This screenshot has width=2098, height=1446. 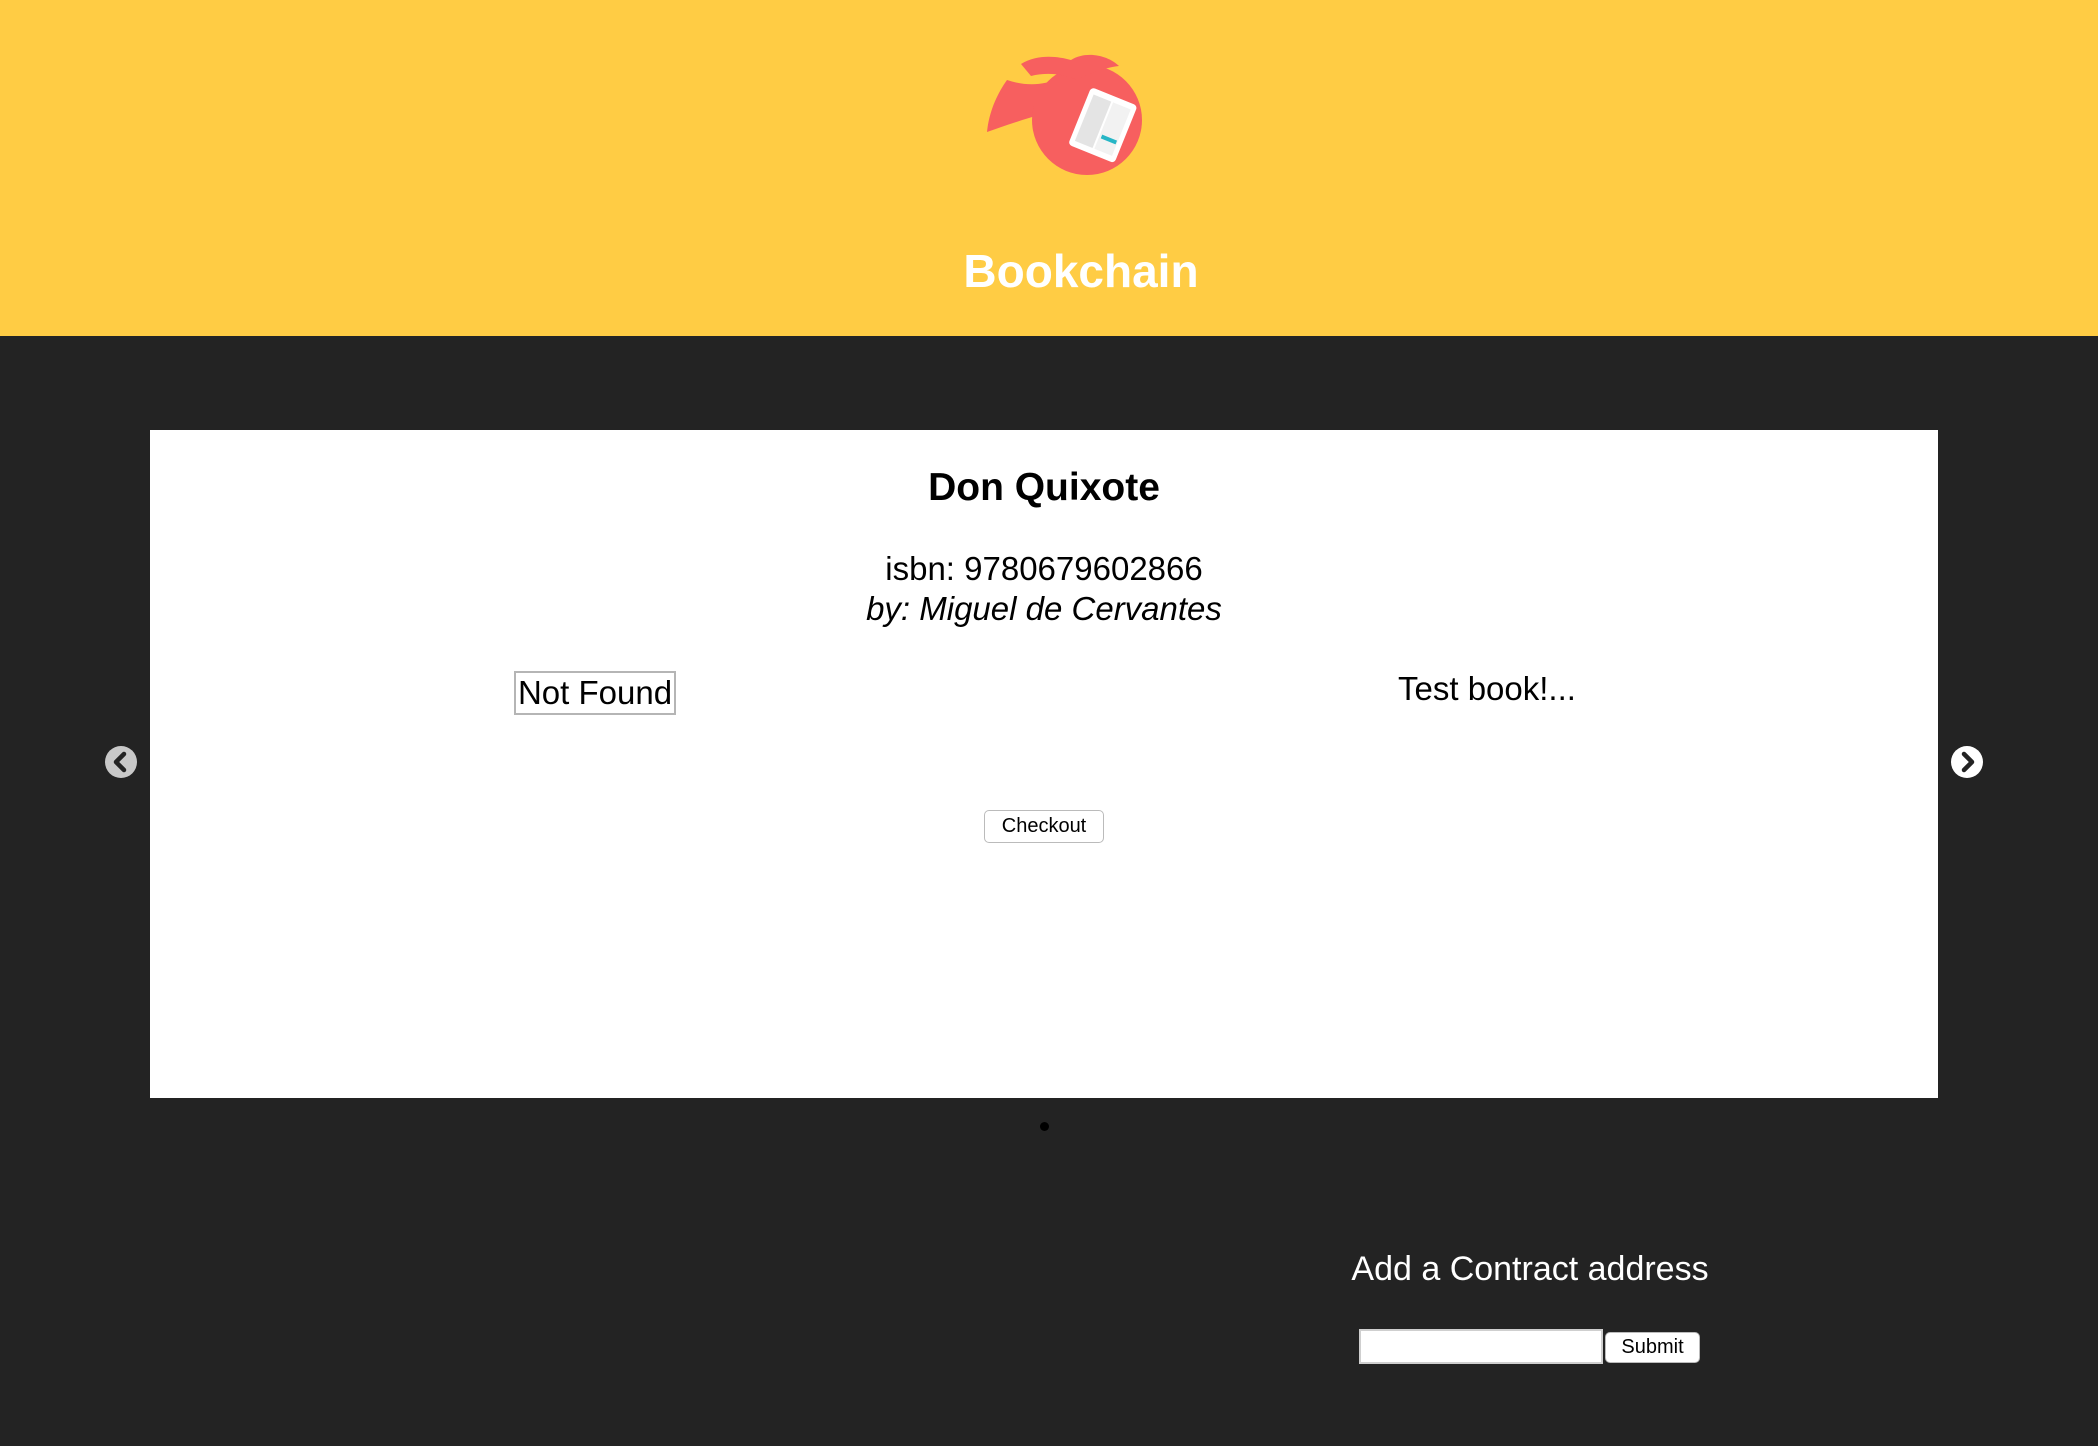 I want to click on checkout-button: Checkout, so click(x=1044, y=826).